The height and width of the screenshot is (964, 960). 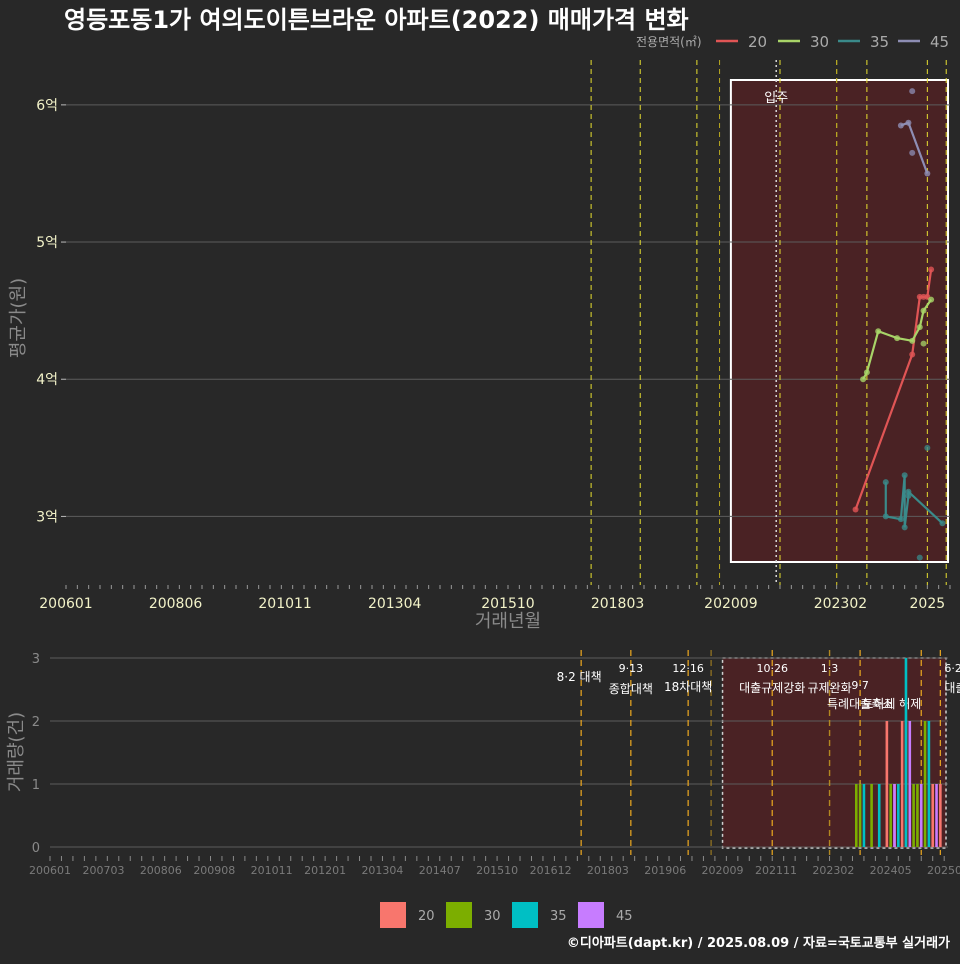 I want to click on x-tick-label: 2025, so click(x=928, y=604).